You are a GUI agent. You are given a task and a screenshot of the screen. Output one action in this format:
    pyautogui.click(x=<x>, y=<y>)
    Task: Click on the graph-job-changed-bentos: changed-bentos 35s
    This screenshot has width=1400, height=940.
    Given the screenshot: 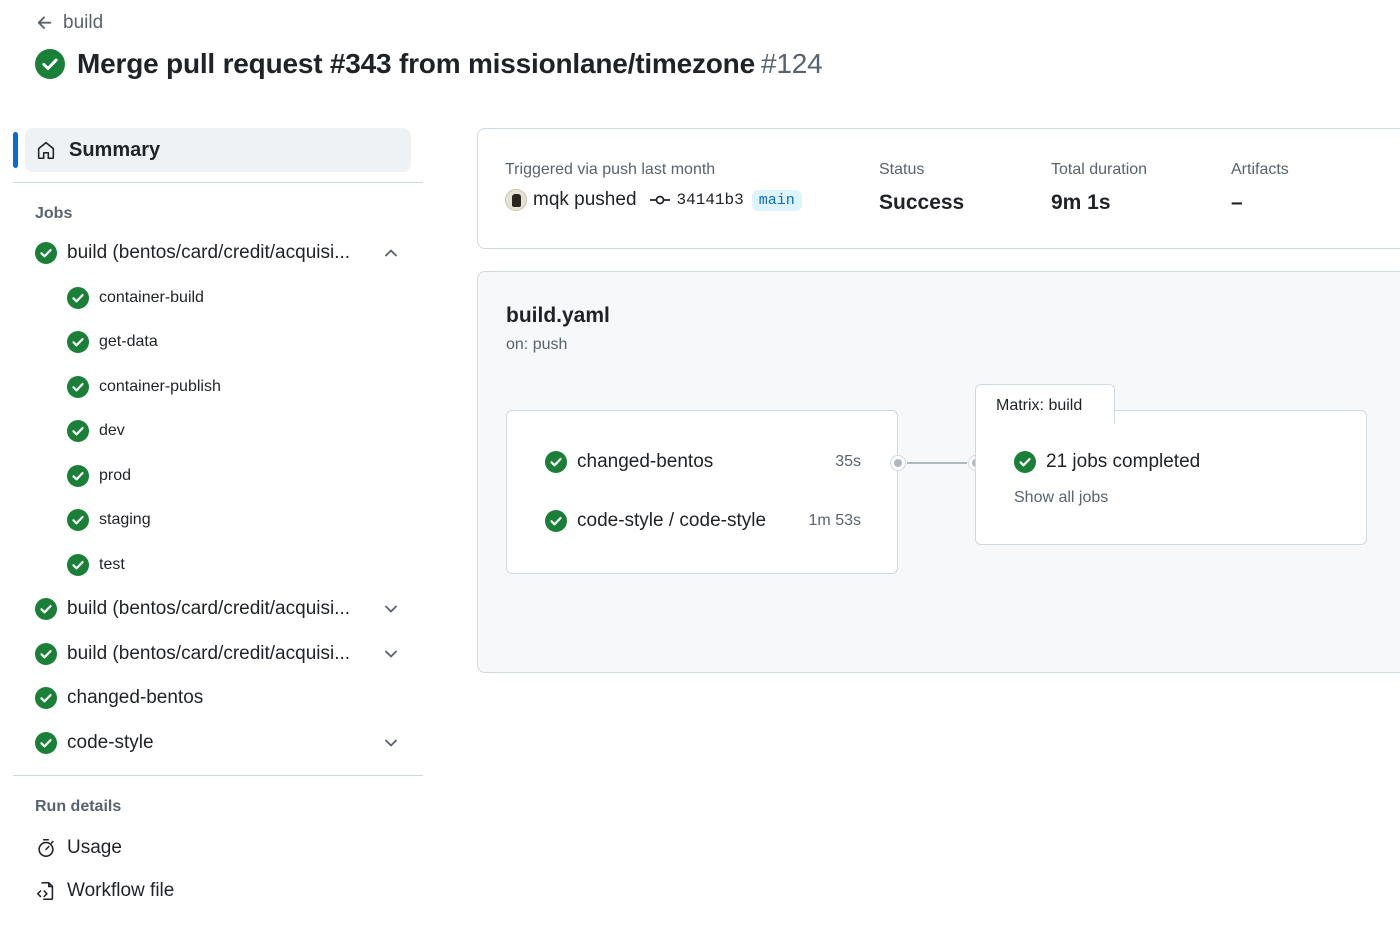 What is the action you would take?
    pyautogui.click(x=703, y=462)
    